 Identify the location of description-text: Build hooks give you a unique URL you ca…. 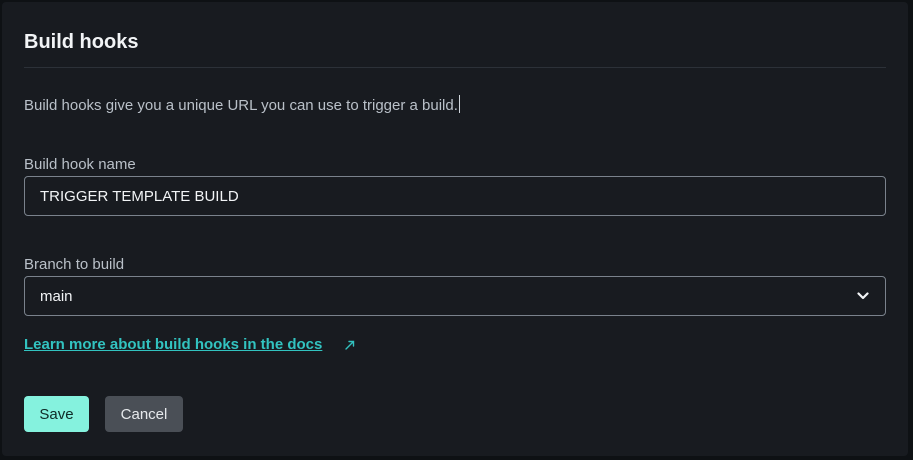
(241, 105).